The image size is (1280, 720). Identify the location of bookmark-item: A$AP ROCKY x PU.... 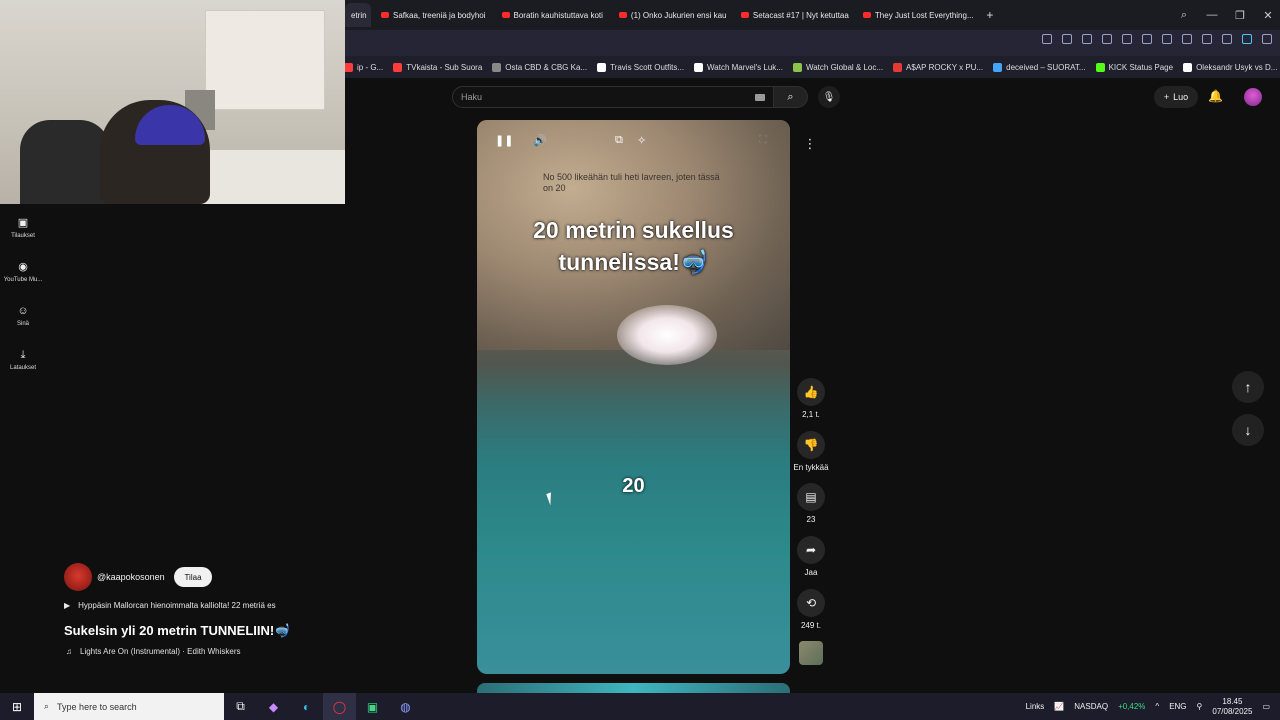
(938, 67).